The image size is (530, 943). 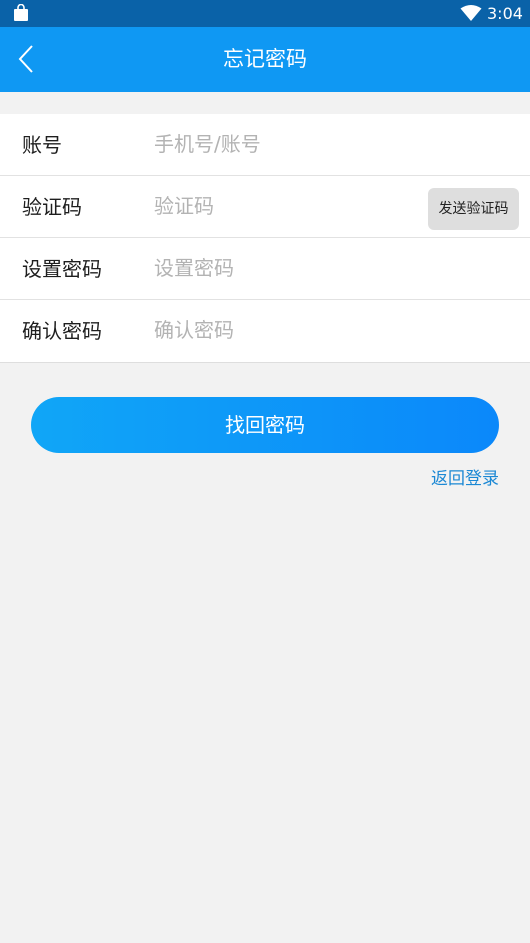 What do you see at coordinates (473, 209) in the screenshot?
I see `send-code-button: 发送验证码` at bounding box center [473, 209].